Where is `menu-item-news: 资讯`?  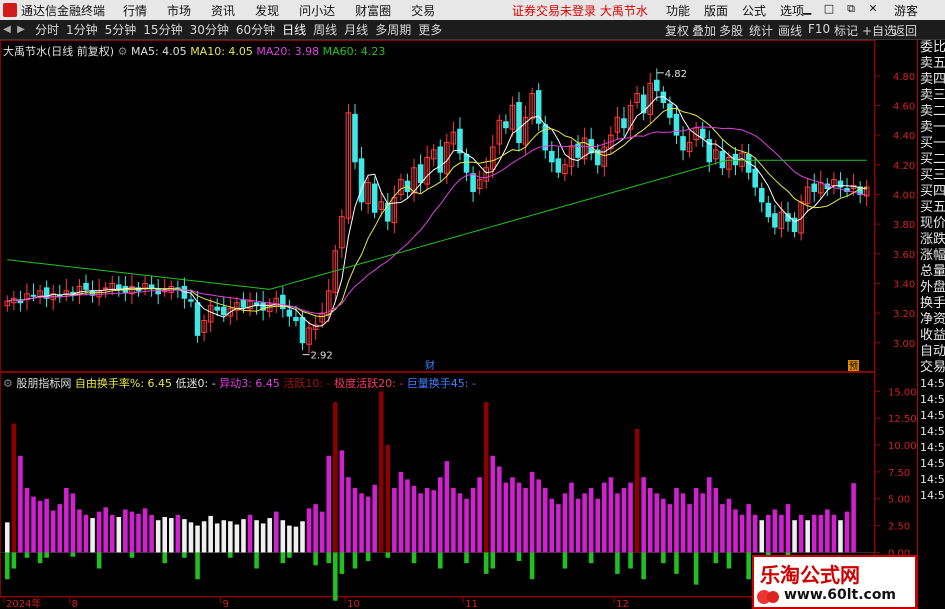 menu-item-news: 资讯 is located at coordinates (223, 10).